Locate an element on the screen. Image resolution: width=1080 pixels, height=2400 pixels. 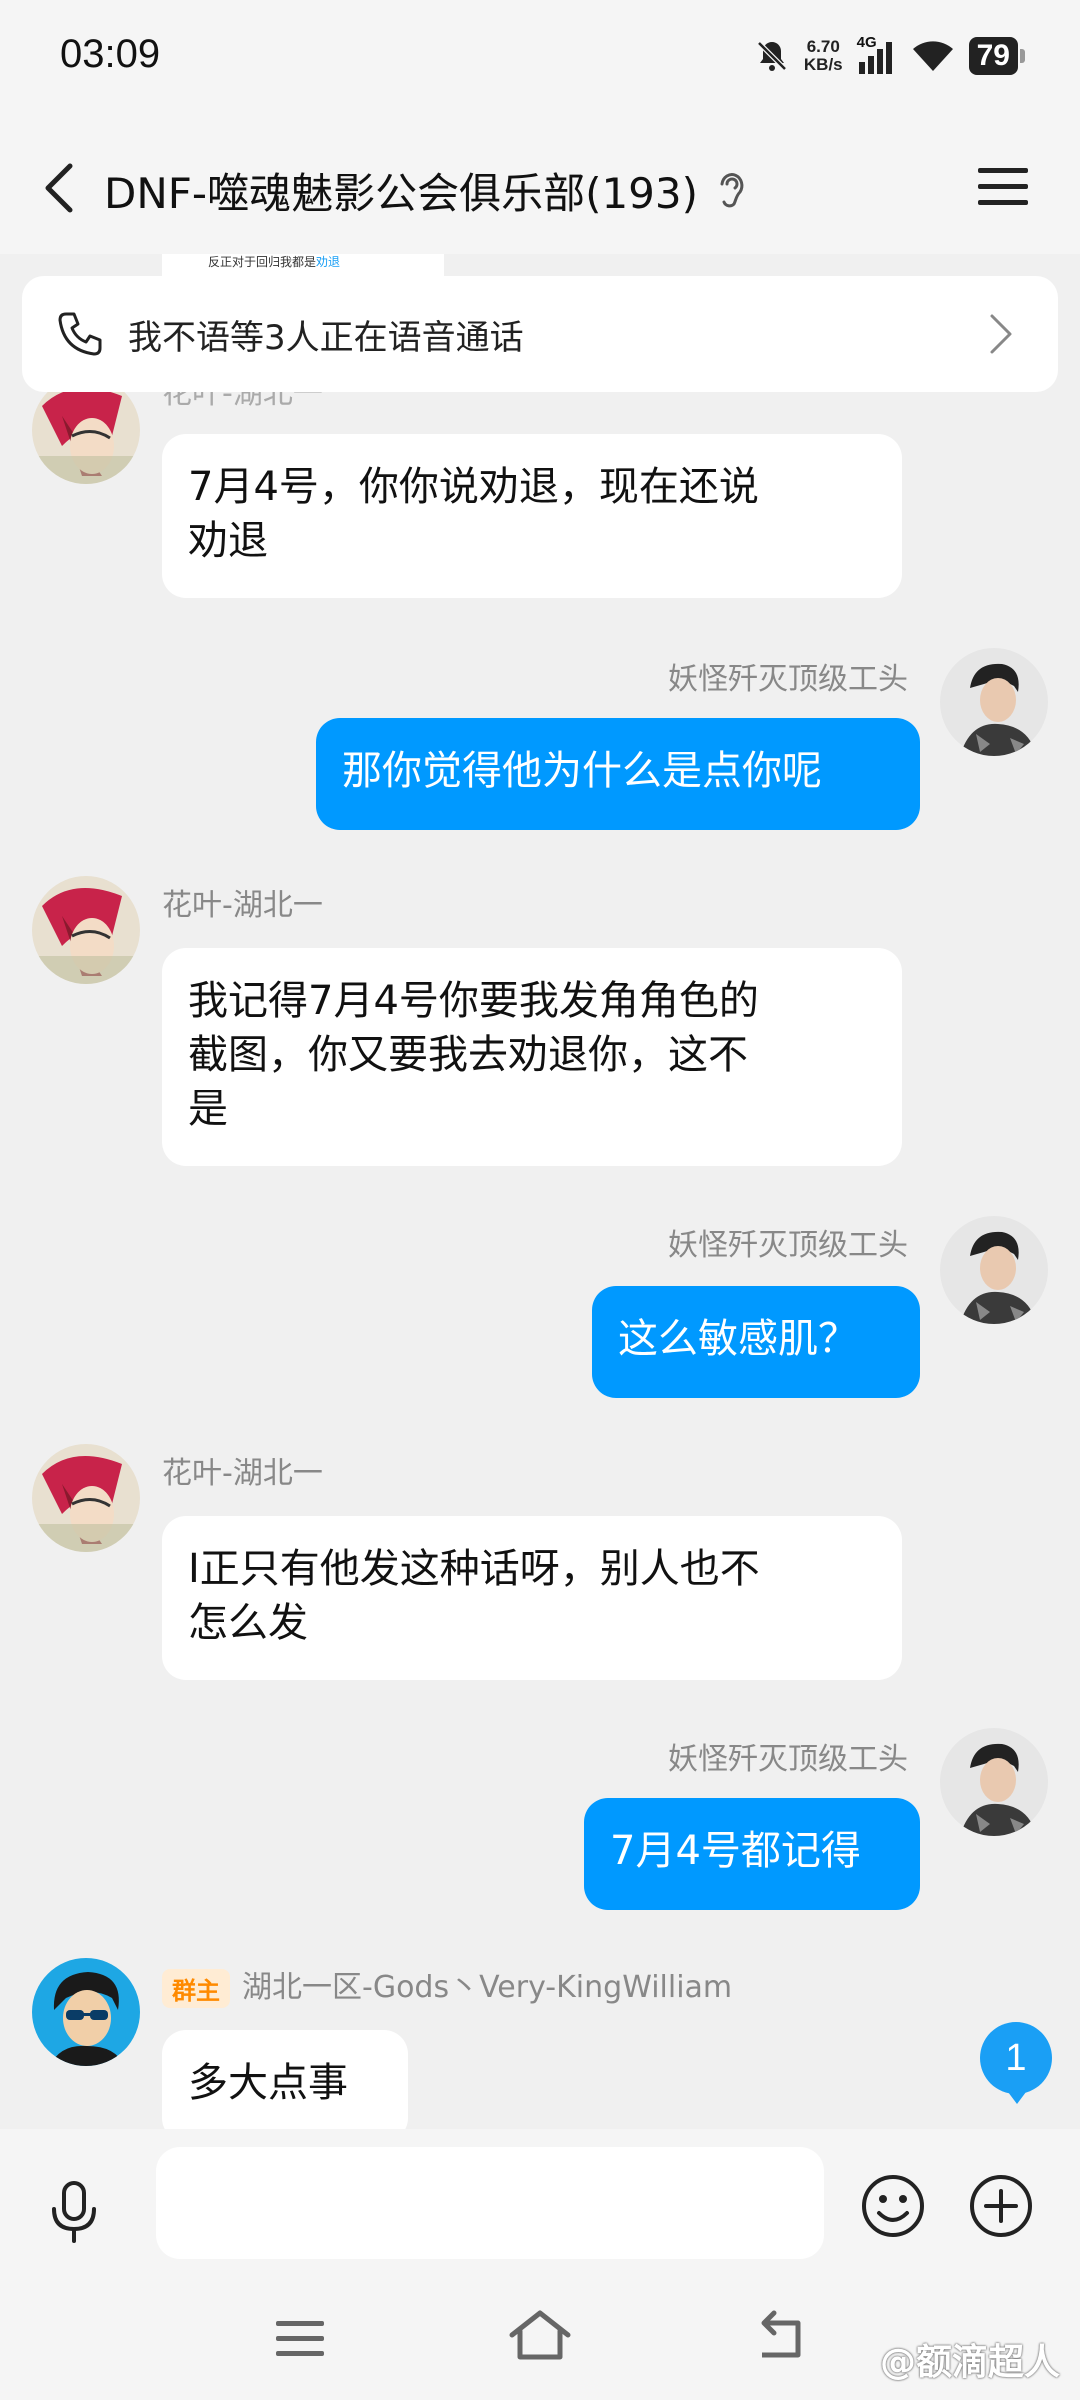
group-owner-badge: 群主 is located at coordinates (196, 1988).